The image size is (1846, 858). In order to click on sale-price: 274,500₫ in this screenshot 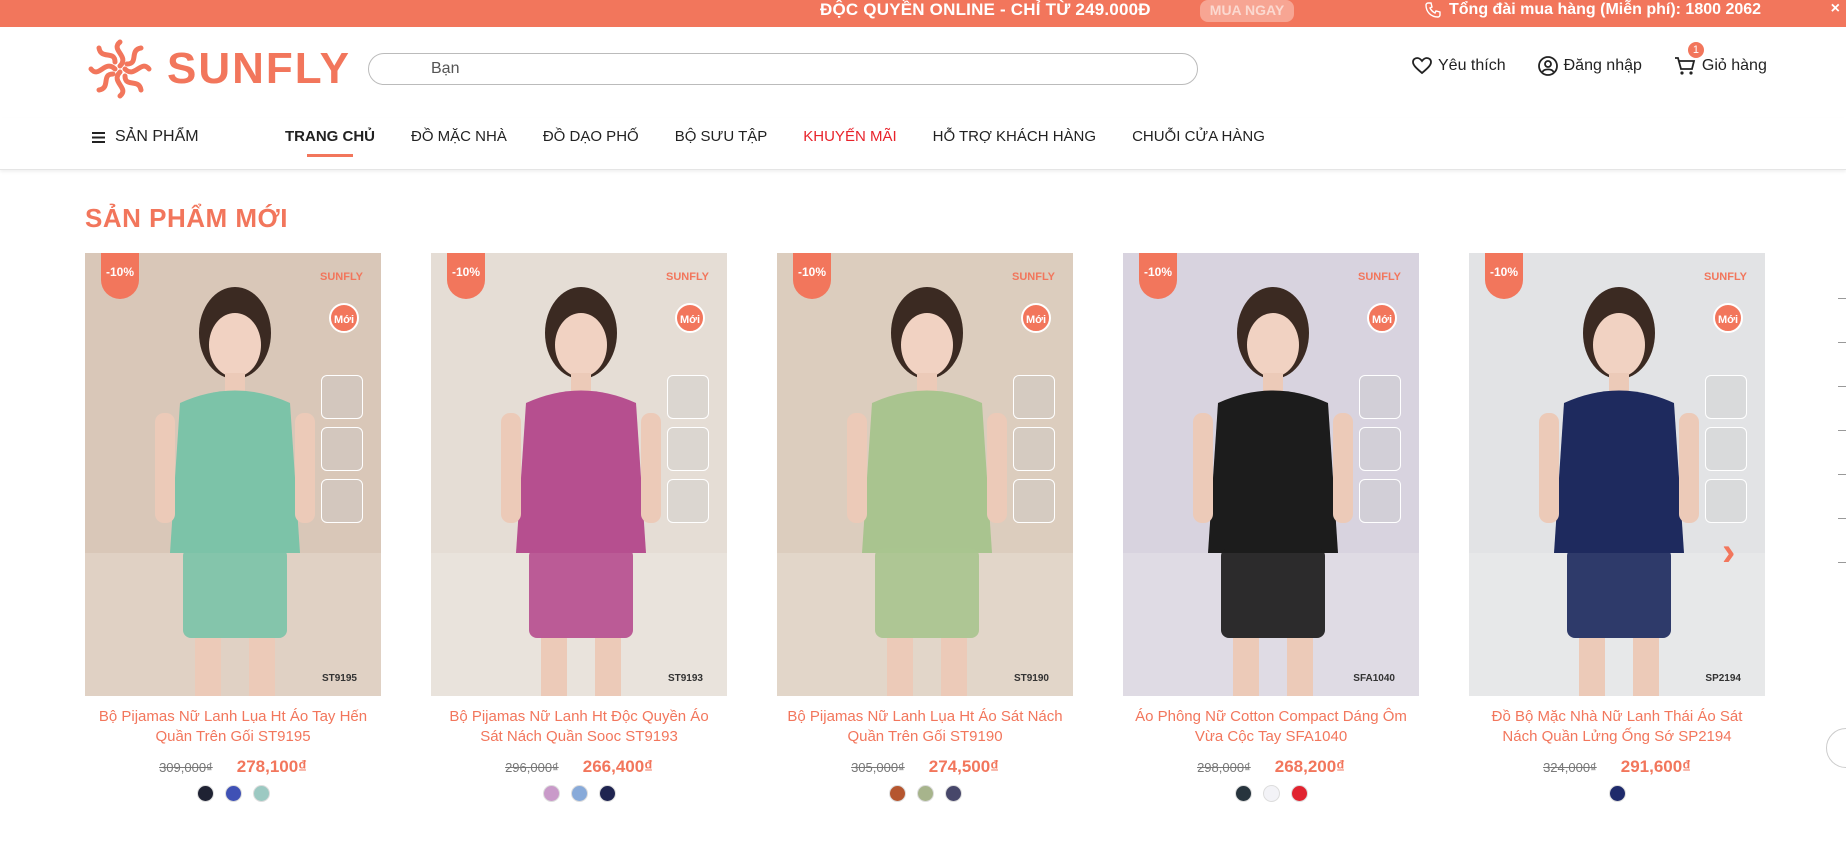, I will do `click(963, 766)`.